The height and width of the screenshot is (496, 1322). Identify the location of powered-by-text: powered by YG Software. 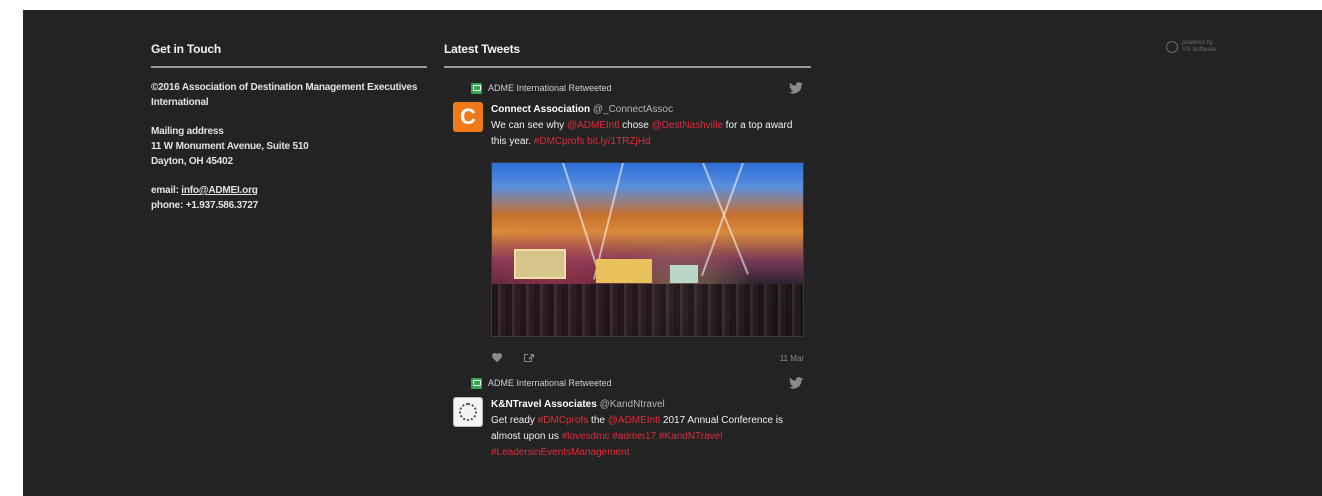
(1199, 47).